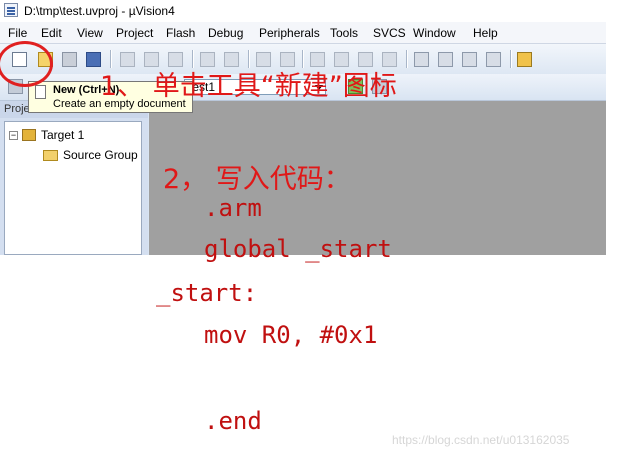 This screenshot has height=461, width=630. I want to click on uncomment-icon, so click(493, 59).